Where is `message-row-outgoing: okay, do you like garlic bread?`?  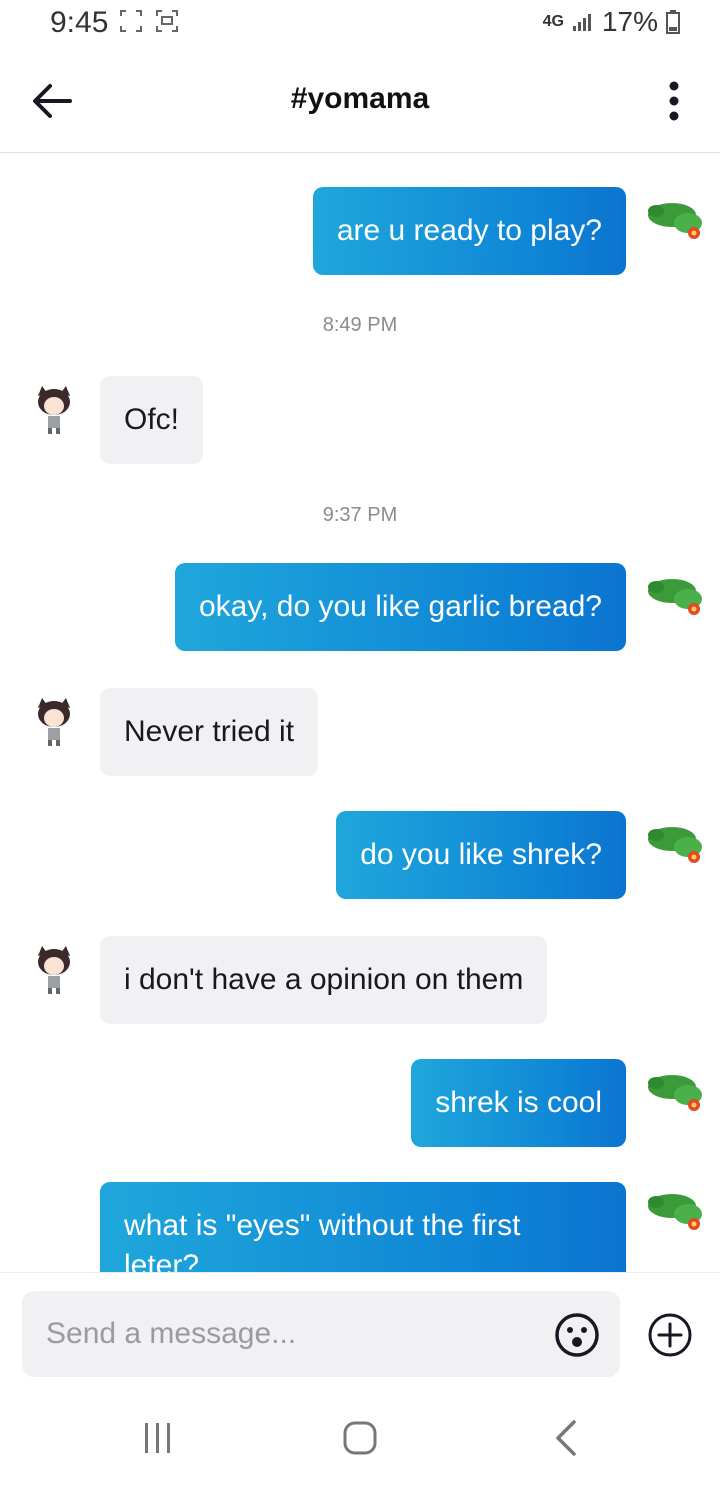
message-row-outgoing: okay, do you like garlic bread? is located at coordinates (360, 608).